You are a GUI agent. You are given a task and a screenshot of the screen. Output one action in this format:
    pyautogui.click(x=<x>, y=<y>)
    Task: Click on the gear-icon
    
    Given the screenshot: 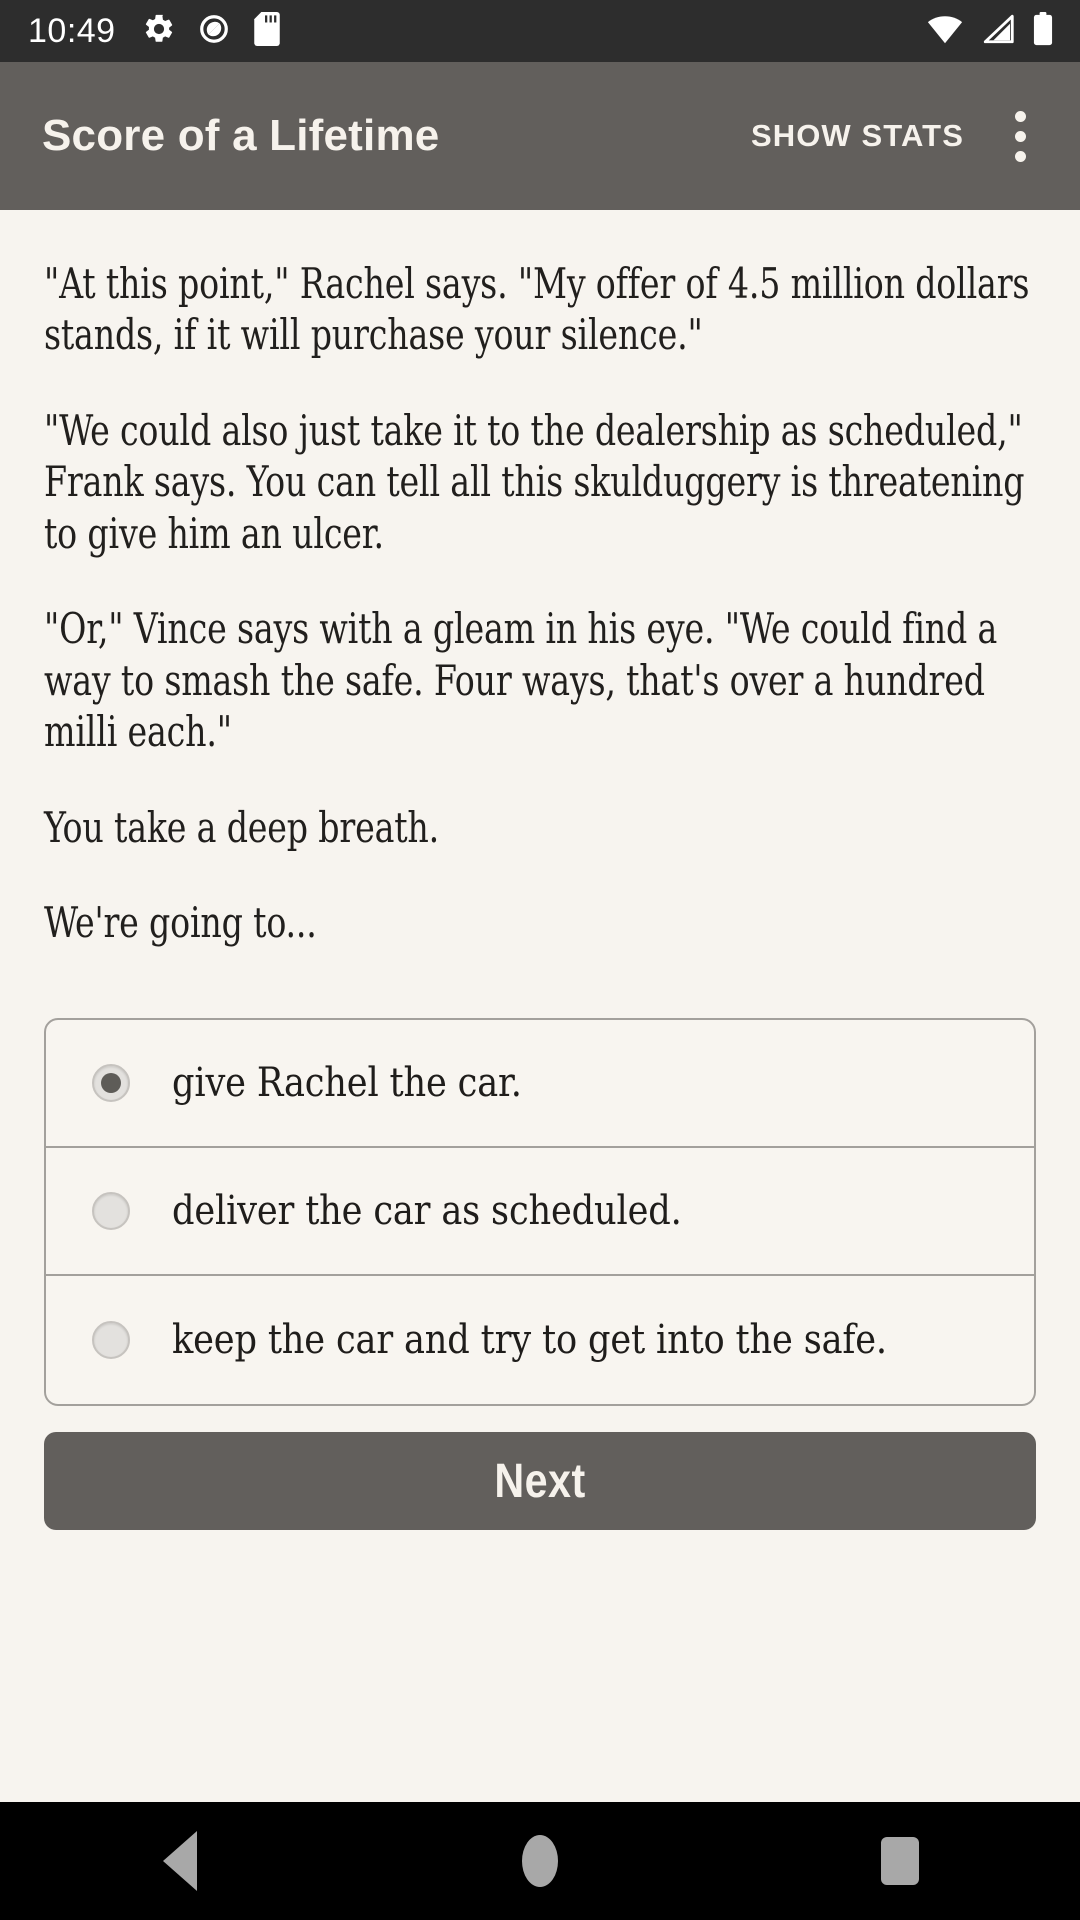 What is the action you would take?
    pyautogui.click(x=159, y=31)
    